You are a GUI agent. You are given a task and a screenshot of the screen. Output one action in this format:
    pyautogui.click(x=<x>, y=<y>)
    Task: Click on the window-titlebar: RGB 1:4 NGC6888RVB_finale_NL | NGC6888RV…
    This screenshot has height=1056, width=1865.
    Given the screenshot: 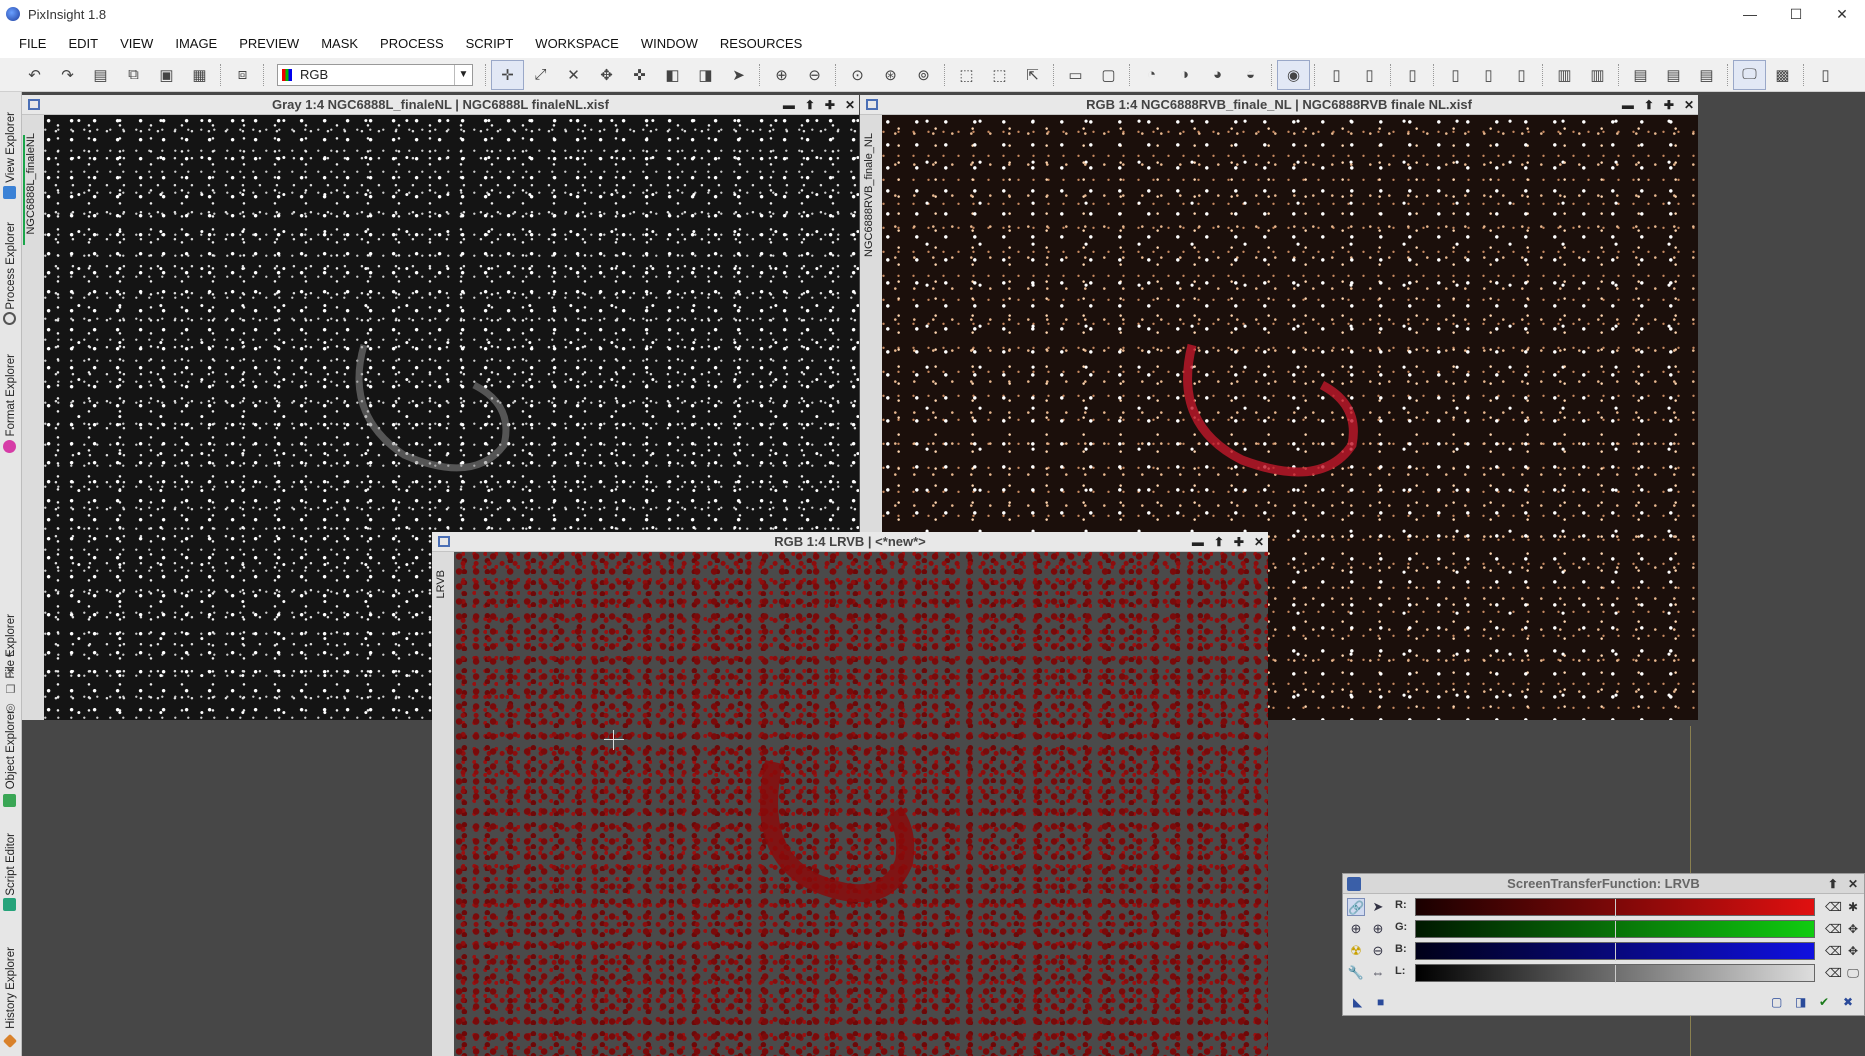 What is the action you would take?
    pyautogui.click(x=1279, y=105)
    